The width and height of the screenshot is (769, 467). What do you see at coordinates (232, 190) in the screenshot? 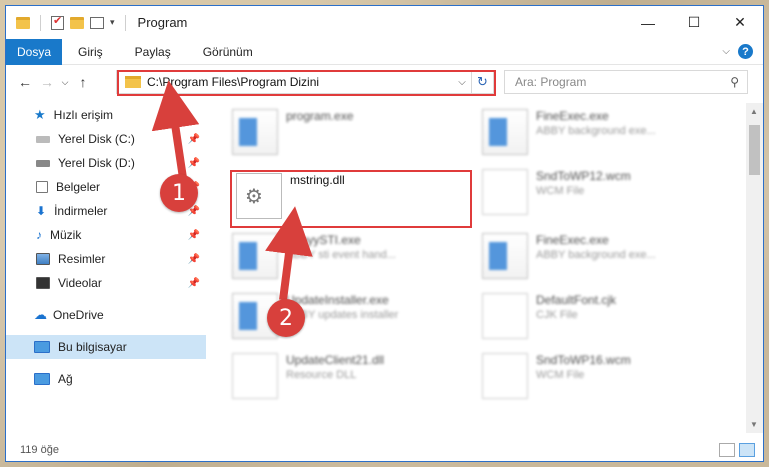
I see `annotation-arrows` at bounding box center [232, 190].